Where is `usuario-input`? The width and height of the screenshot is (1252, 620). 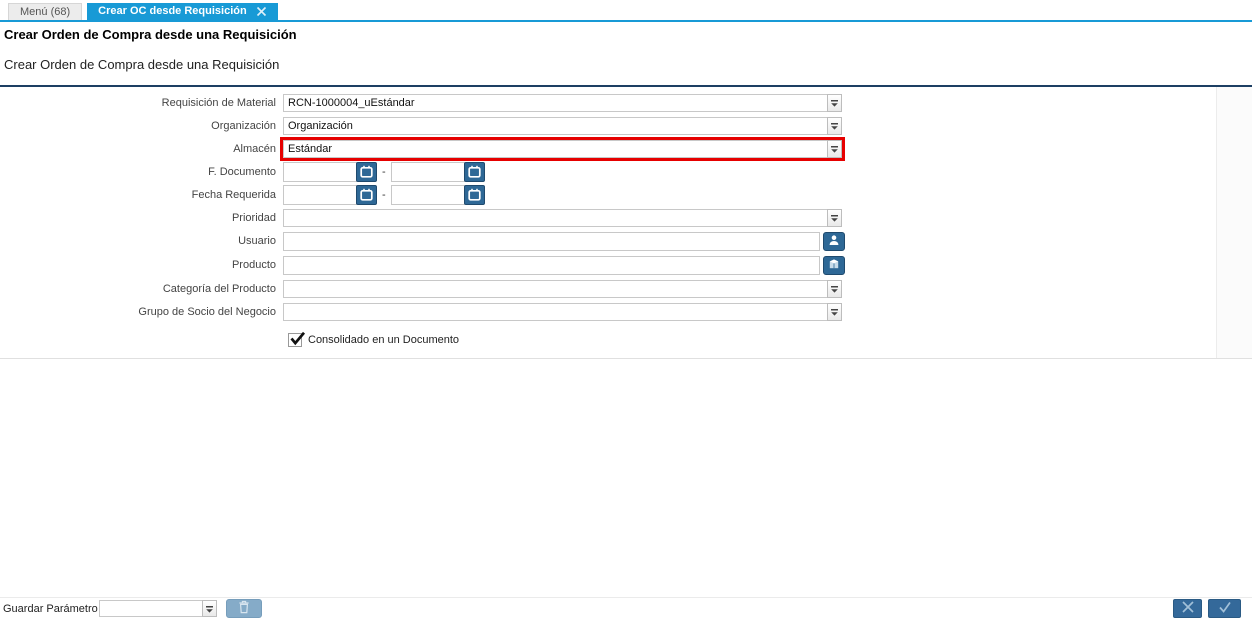
usuario-input is located at coordinates (551, 241).